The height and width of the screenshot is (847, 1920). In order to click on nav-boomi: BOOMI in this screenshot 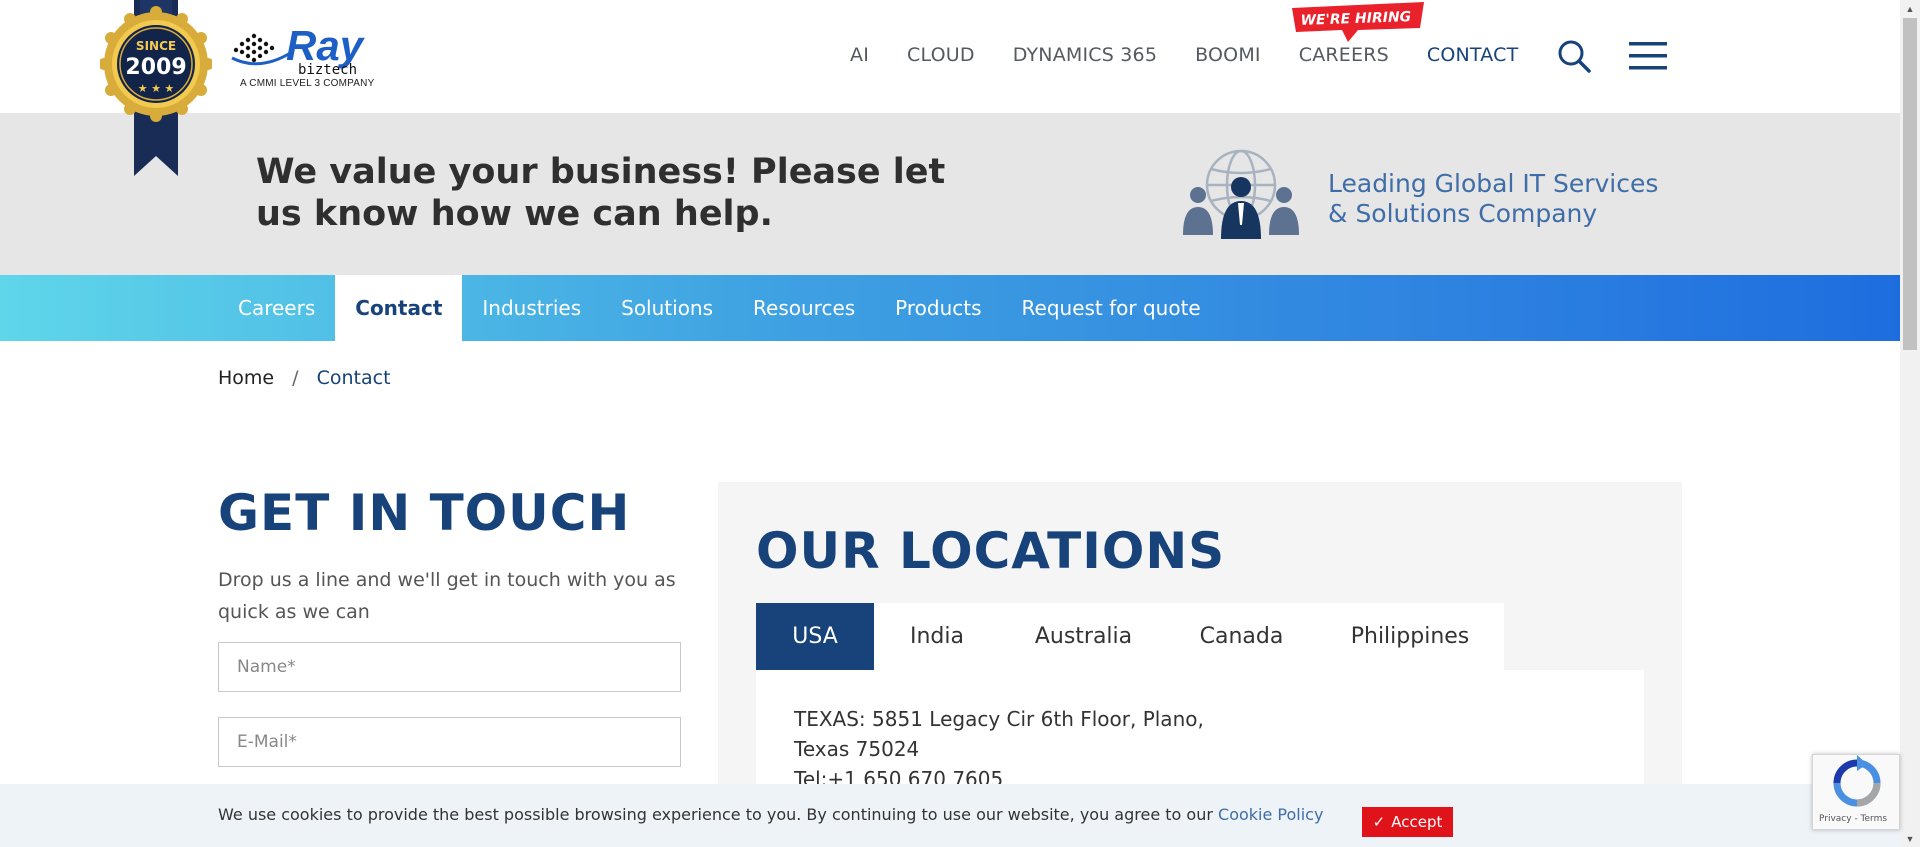, I will do `click(1228, 55)`.